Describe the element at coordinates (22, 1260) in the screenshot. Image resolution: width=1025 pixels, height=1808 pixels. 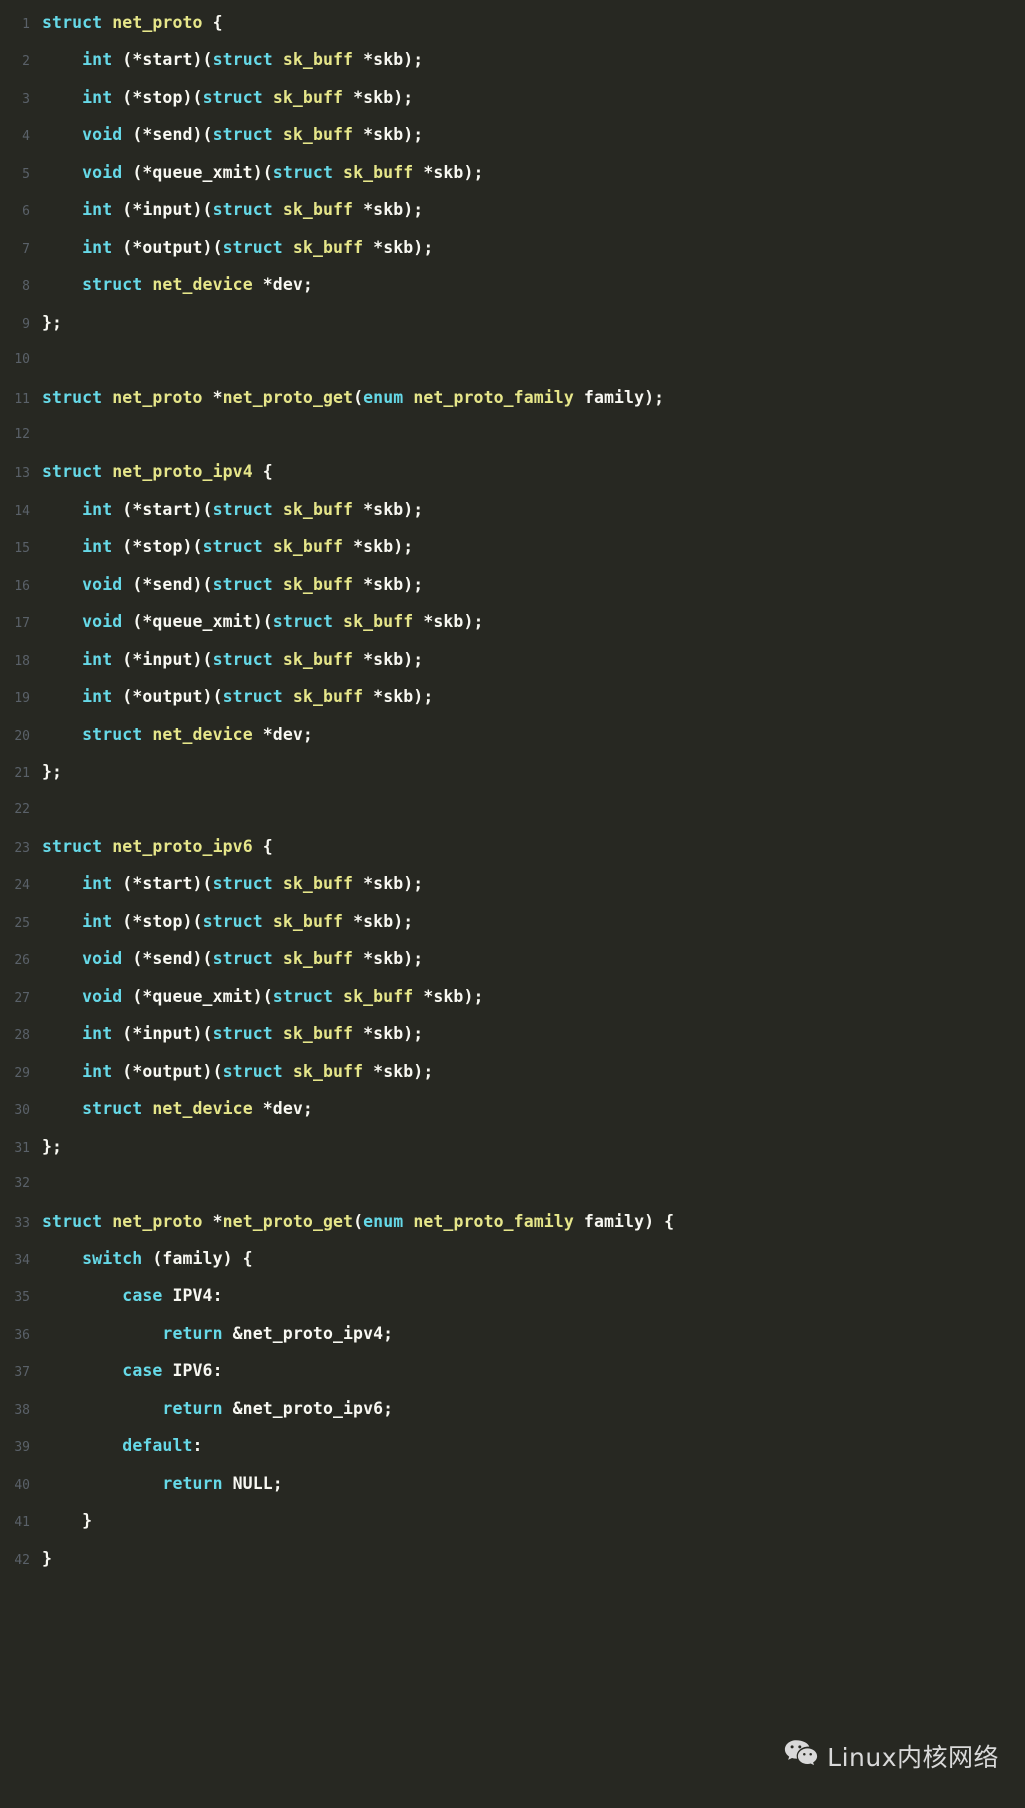
I see `line-number: 34` at that location.